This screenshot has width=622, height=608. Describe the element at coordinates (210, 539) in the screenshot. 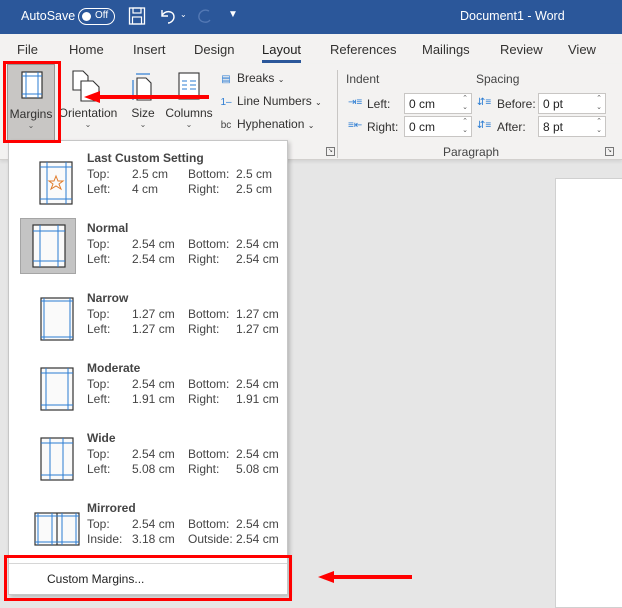

I see `option-key: Outside:` at that location.